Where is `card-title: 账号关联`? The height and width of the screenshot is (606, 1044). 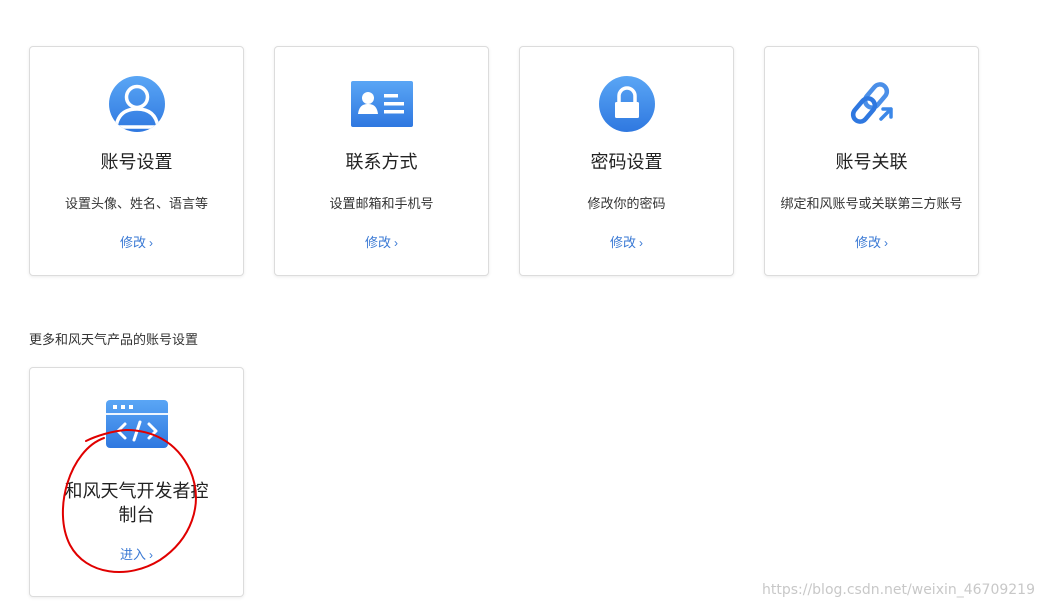 card-title: 账号关联 is located at coordinates (871, 162).